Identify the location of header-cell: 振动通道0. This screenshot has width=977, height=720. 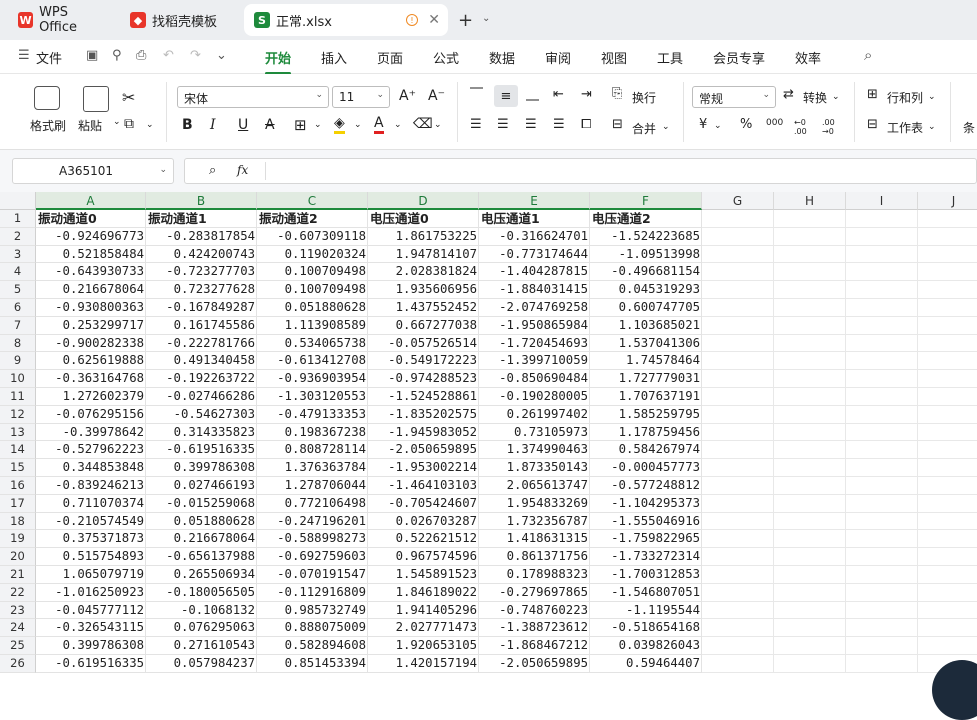
(91, 219).